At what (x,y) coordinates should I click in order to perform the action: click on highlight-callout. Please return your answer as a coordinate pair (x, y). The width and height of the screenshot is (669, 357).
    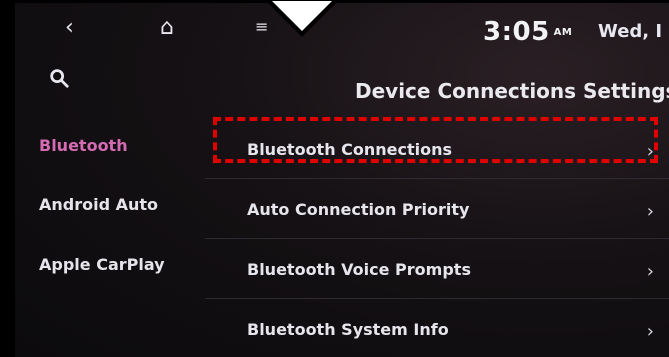
    Looking at the image, I should click on (435, 140).